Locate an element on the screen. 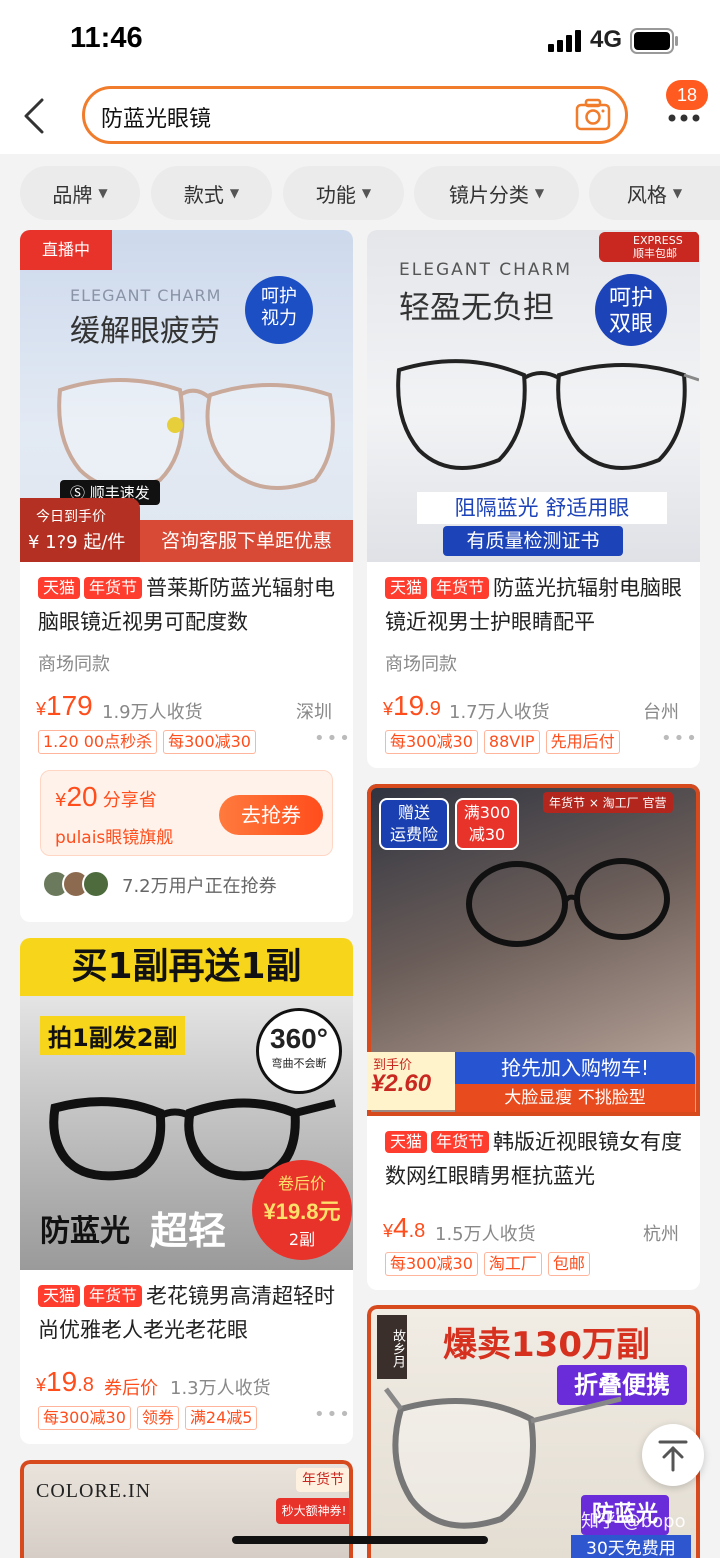 This screenshot has height=1558, width=720. img-brand: 故乡月 is located at coordinates (392, 1347).